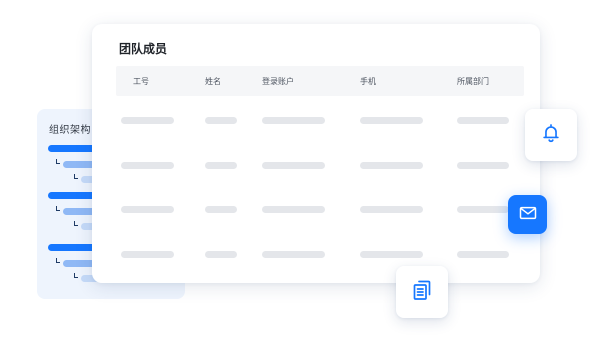 This screenshot has width=608, height=342. Describe the element at coordinates (320, 81) in the screenshot. I see `table-header: 工号 姓名 登录账户 手机 所属部门` at that location.